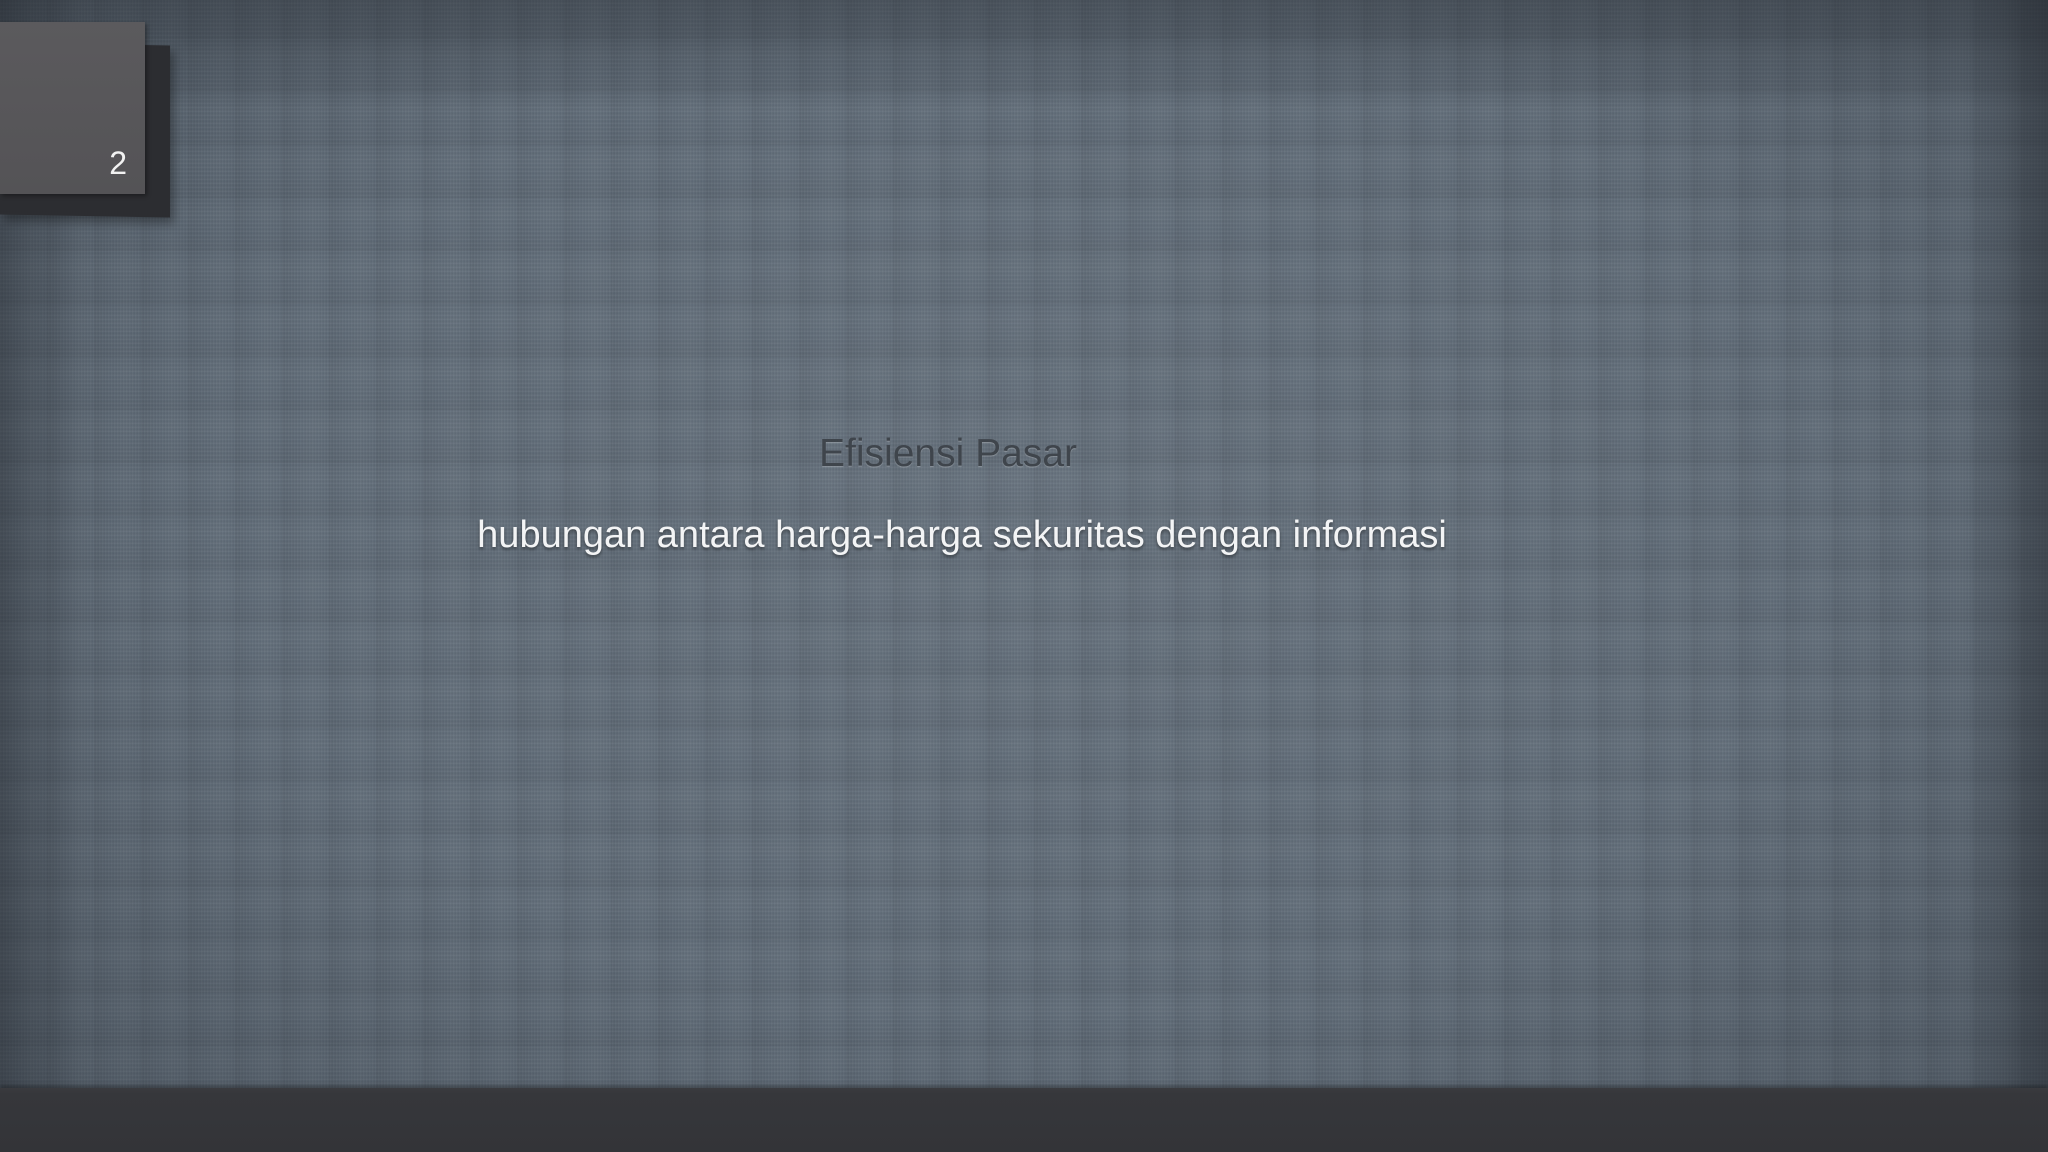 The width and height of the screenshot is (2048, 1152). What do you see at coordinates (72, 108) in the screenshot?
I see `slide-number-card: 2` at bounding box center [72, 108].